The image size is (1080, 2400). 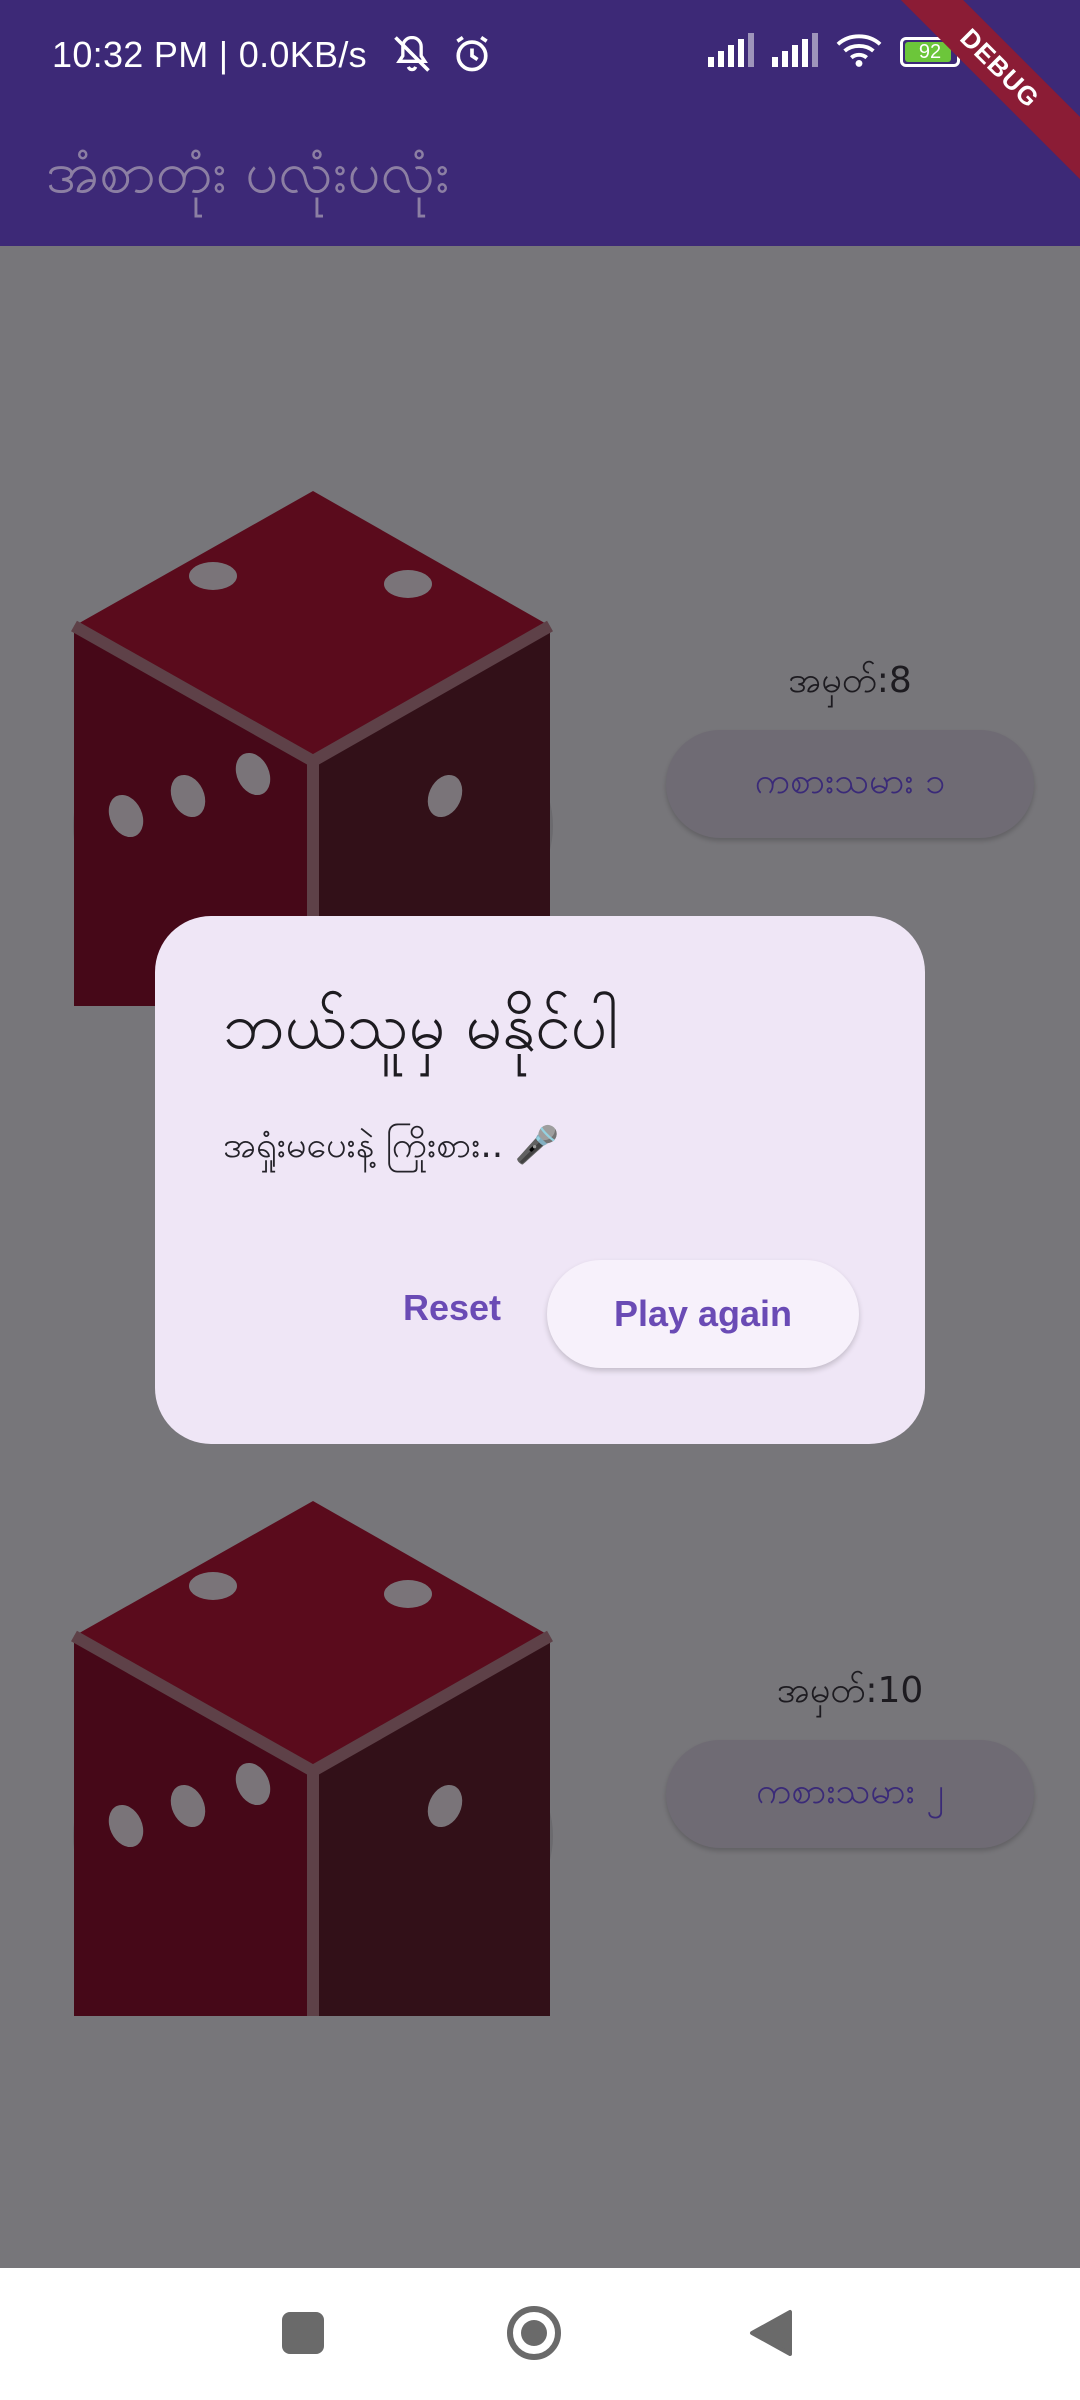 I want to click on status-time: 10:32 PM | 0.0KB/s, so click(x=209, y=54).